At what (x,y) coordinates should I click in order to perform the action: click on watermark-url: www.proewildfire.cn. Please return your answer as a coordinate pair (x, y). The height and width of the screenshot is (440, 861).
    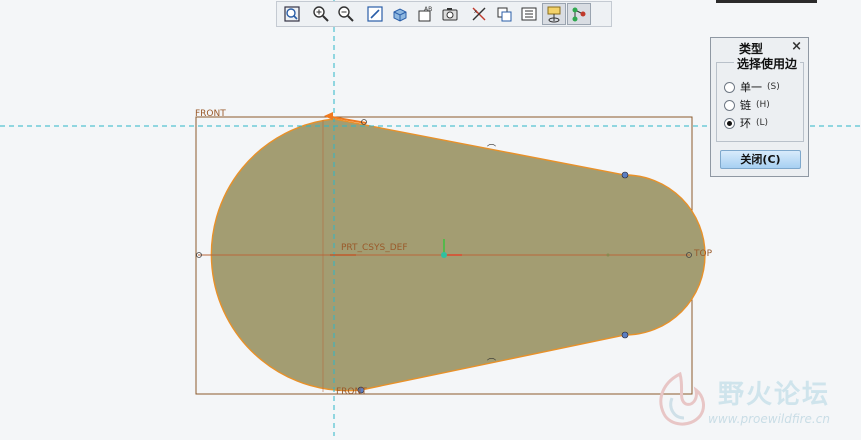
    Looking at the image, I should click on (769, 419).